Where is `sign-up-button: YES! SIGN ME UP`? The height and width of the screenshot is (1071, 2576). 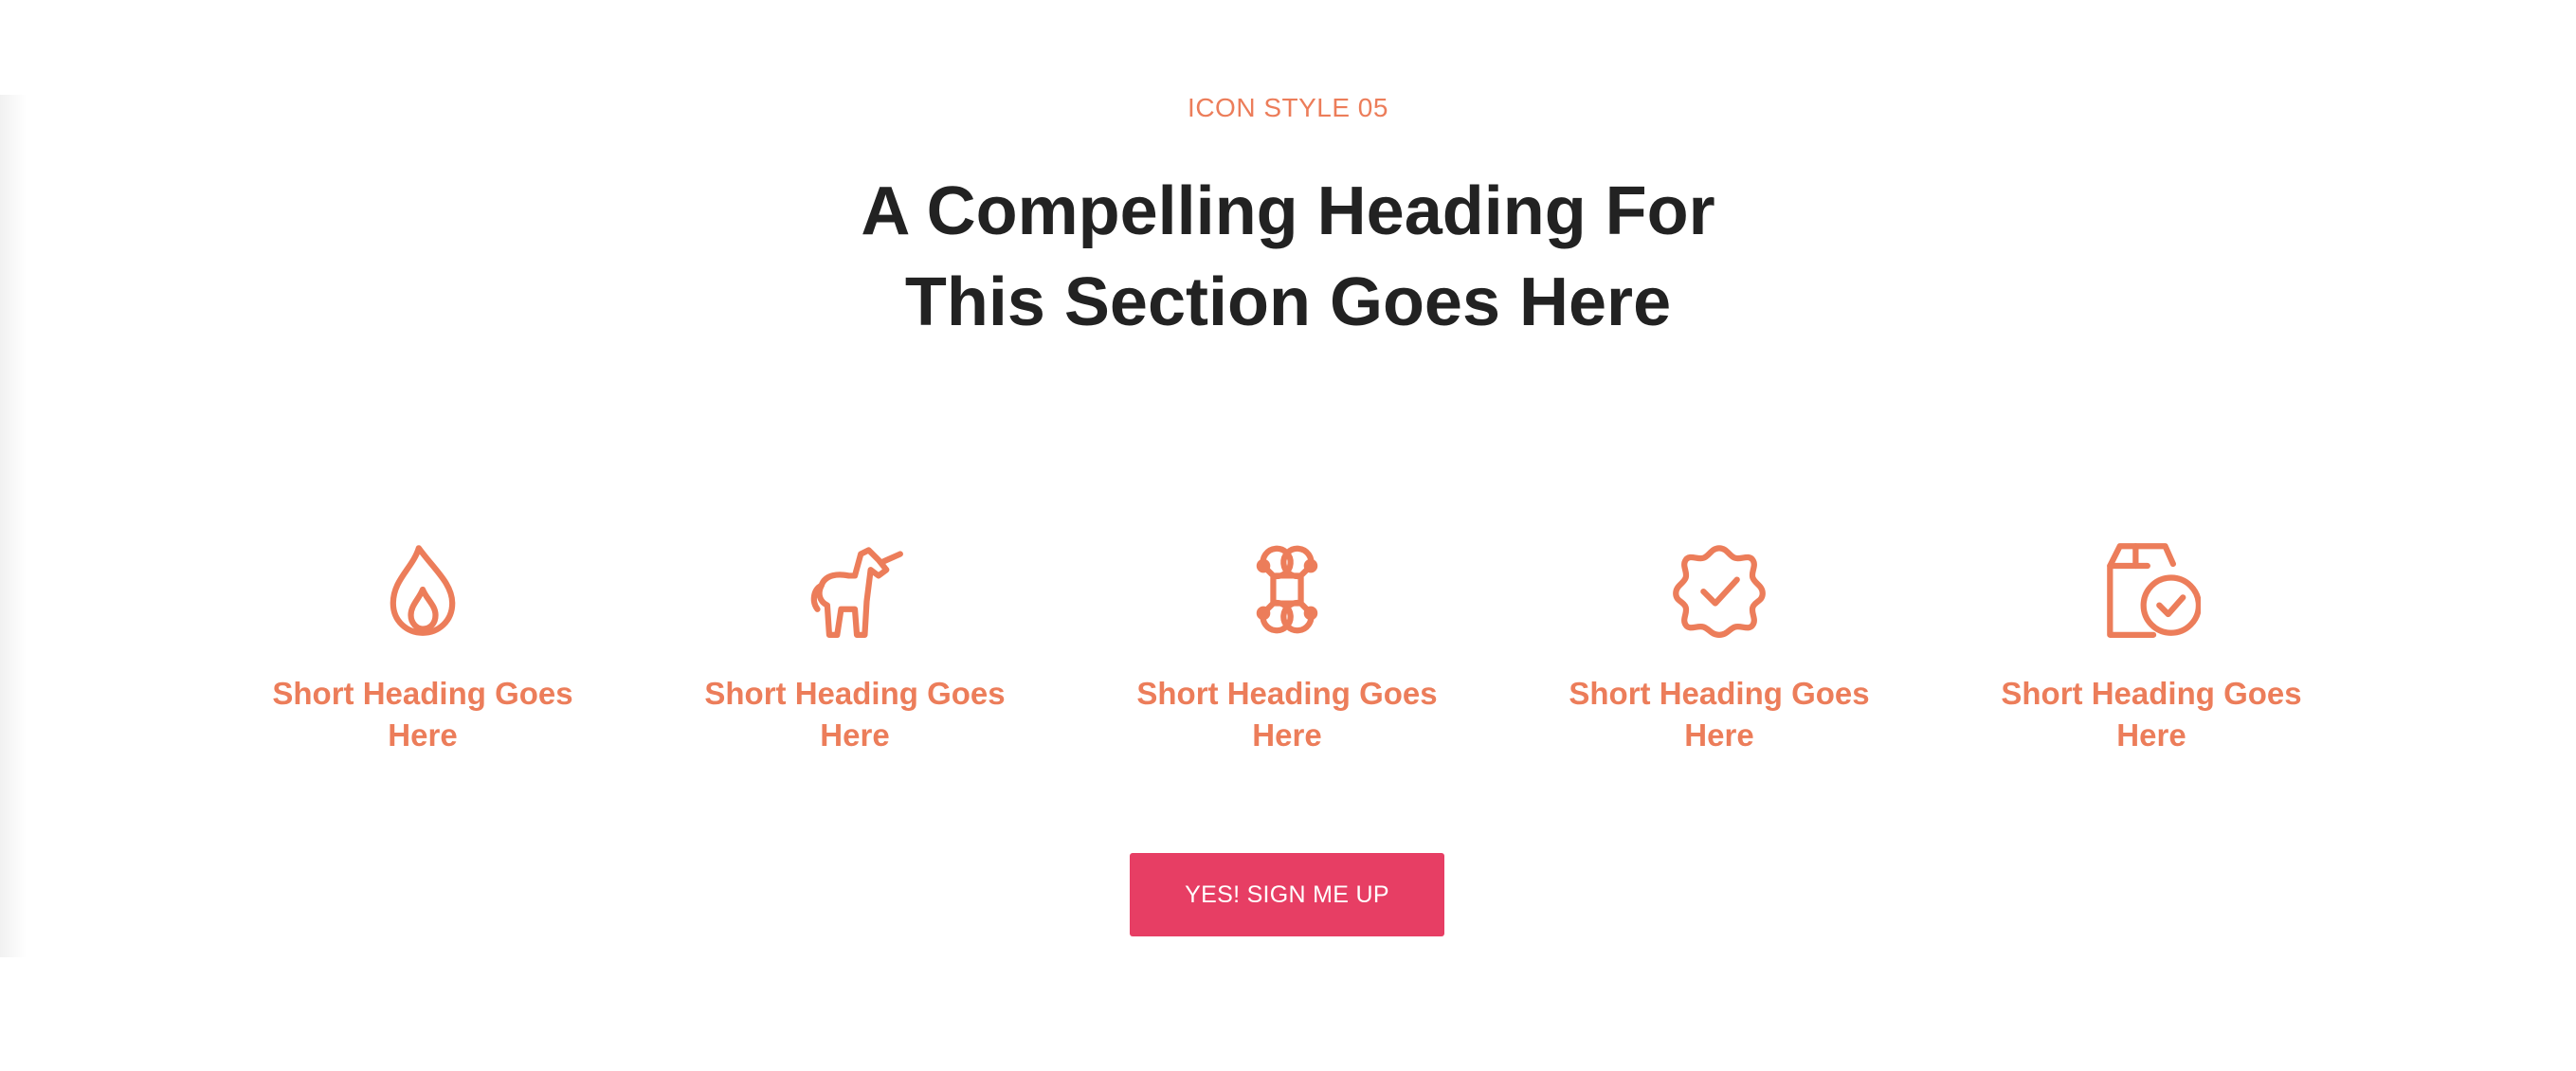 sign-up-button: YES! SIGN ME UP is located at coordinates (1287, 894).